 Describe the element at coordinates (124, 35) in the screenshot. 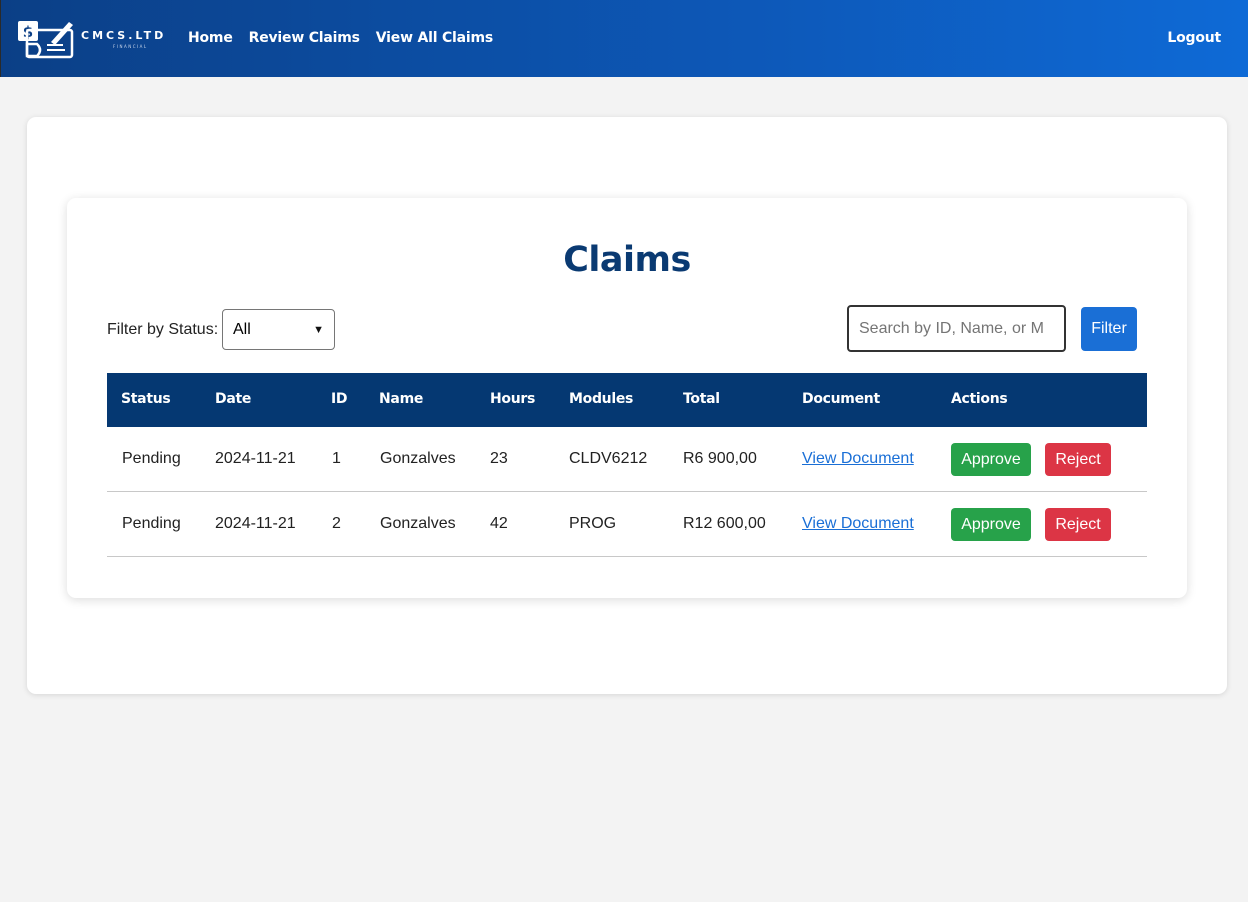

I see `brand-name: CMCS.LTD` at that location.